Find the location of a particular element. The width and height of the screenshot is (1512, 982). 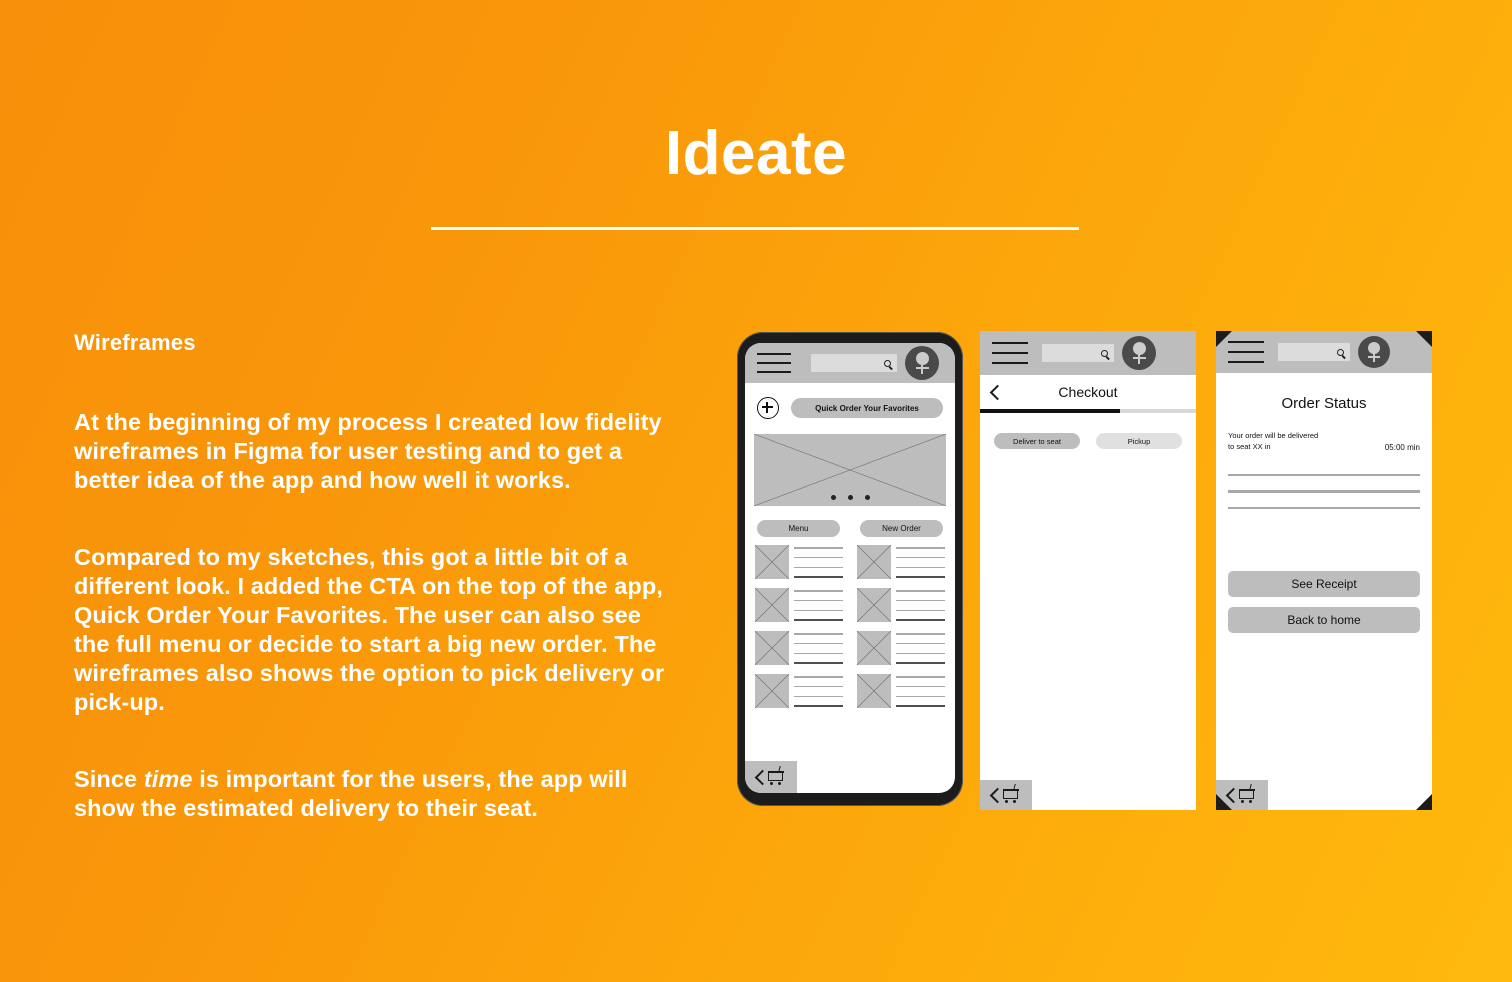

quick-order-row: Quick Order Your Favorites is located at coordinates (850, 401).